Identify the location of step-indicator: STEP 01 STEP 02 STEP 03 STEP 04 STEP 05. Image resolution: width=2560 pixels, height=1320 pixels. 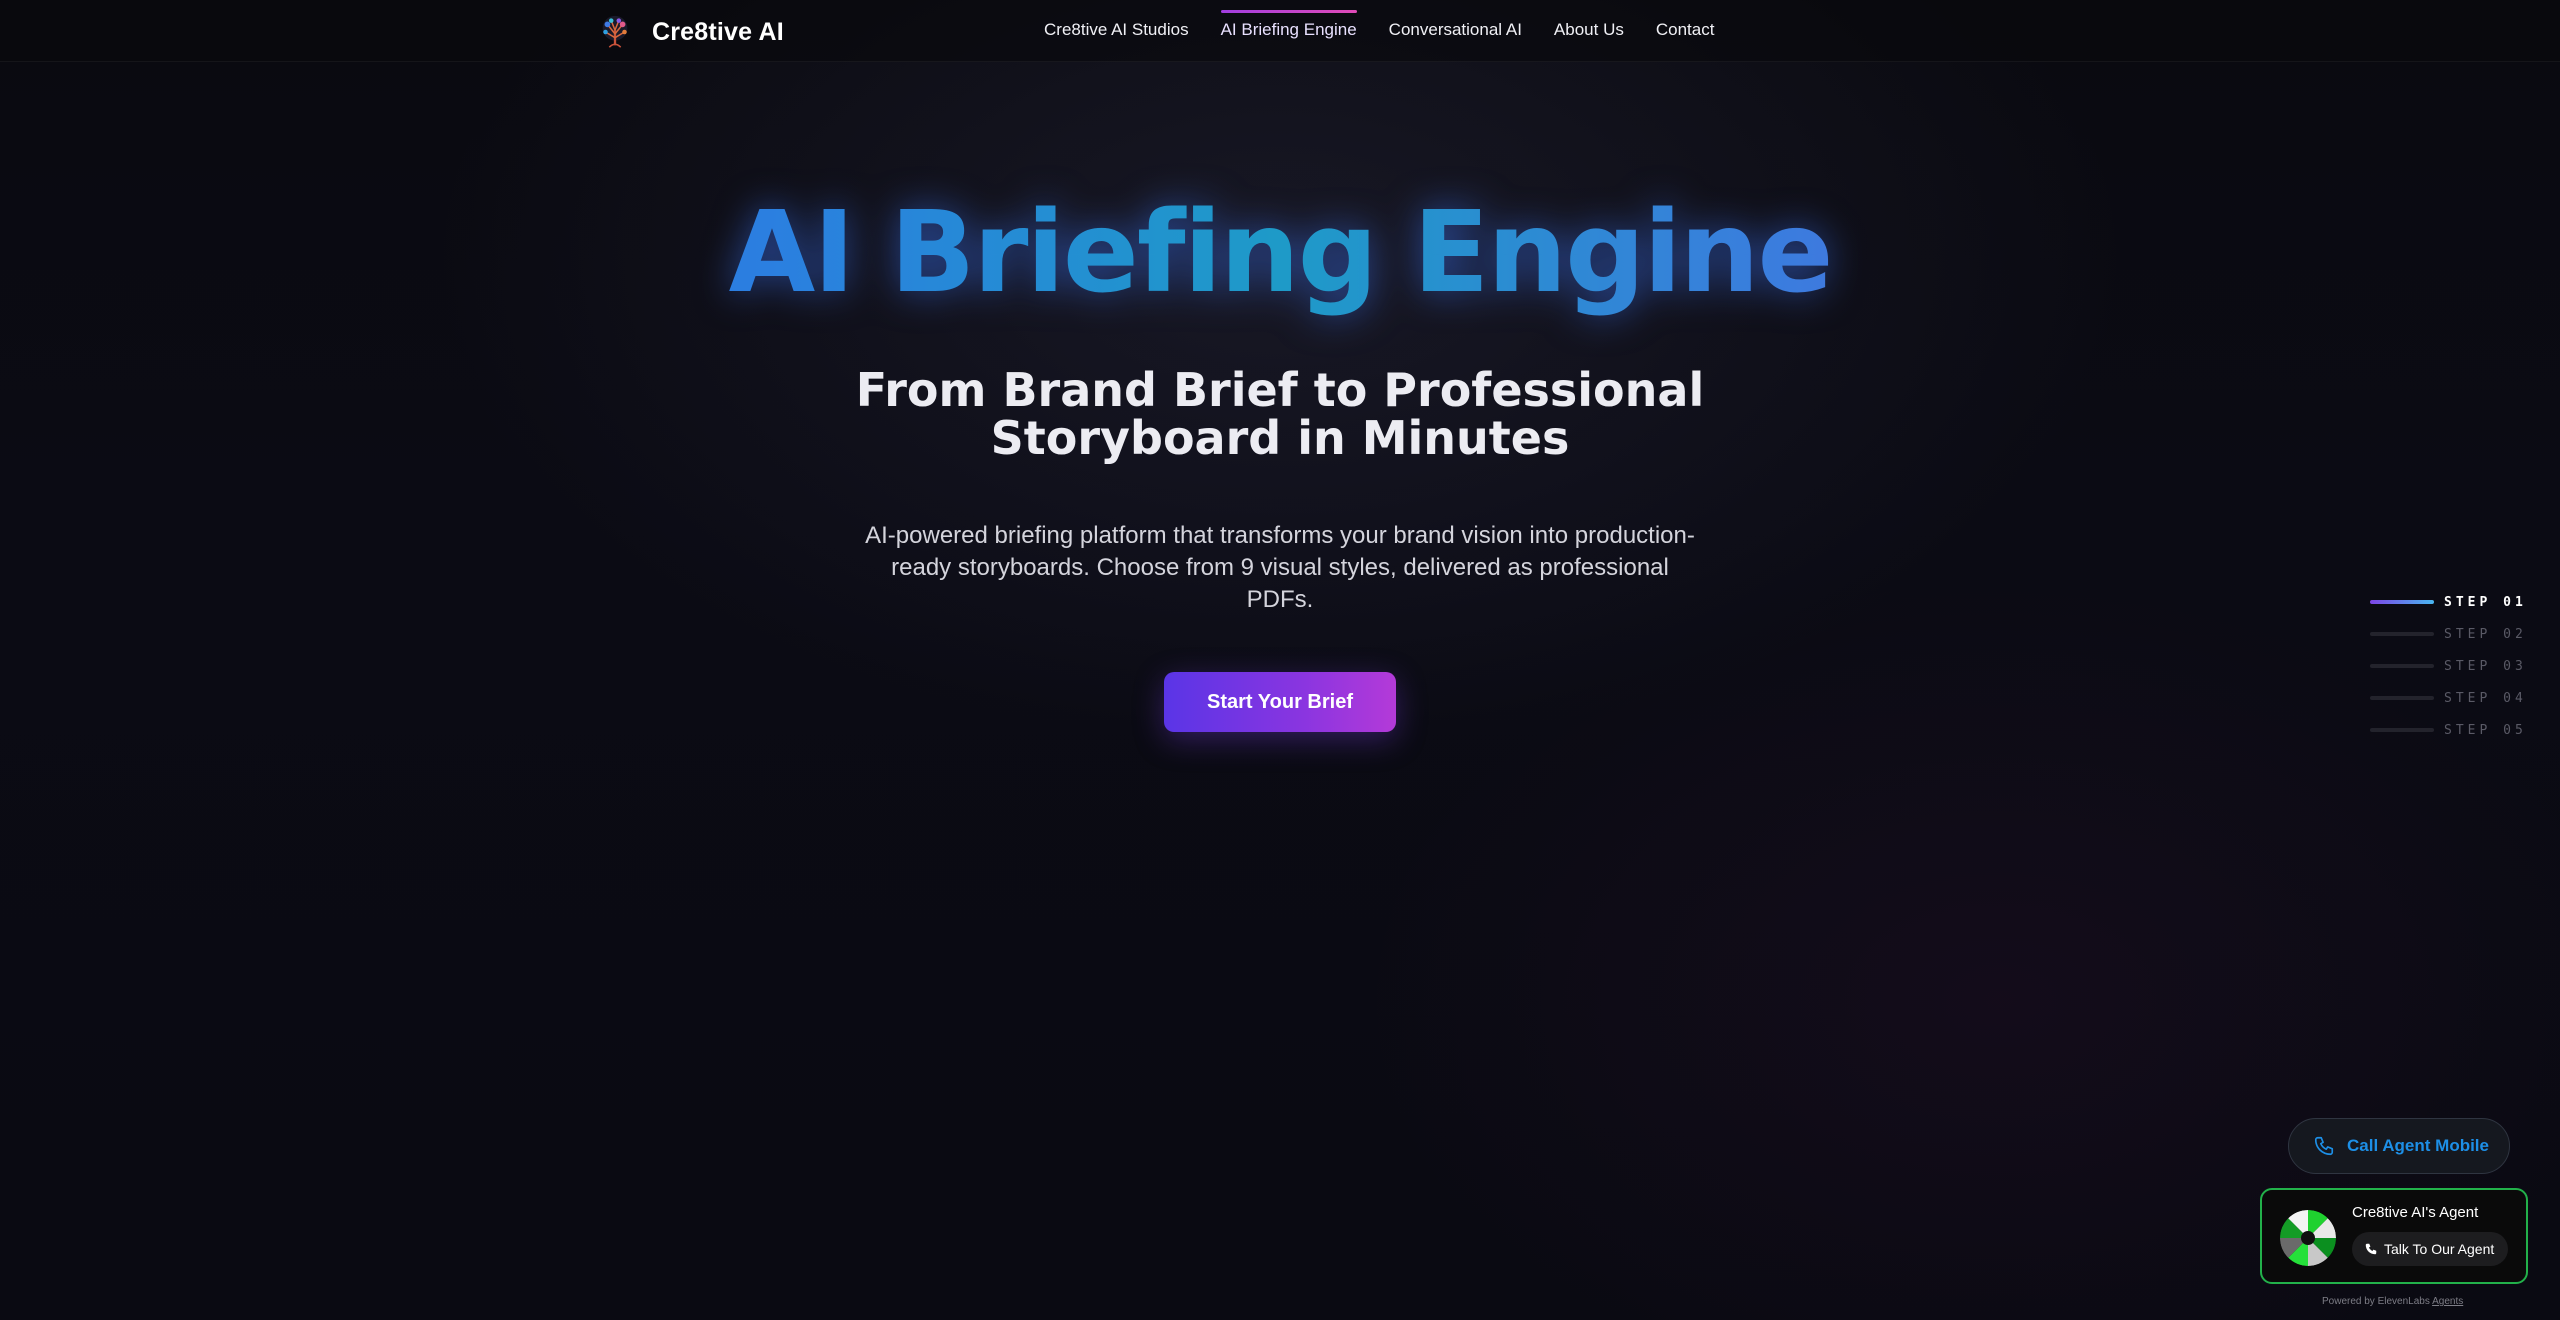
(2450, 666).